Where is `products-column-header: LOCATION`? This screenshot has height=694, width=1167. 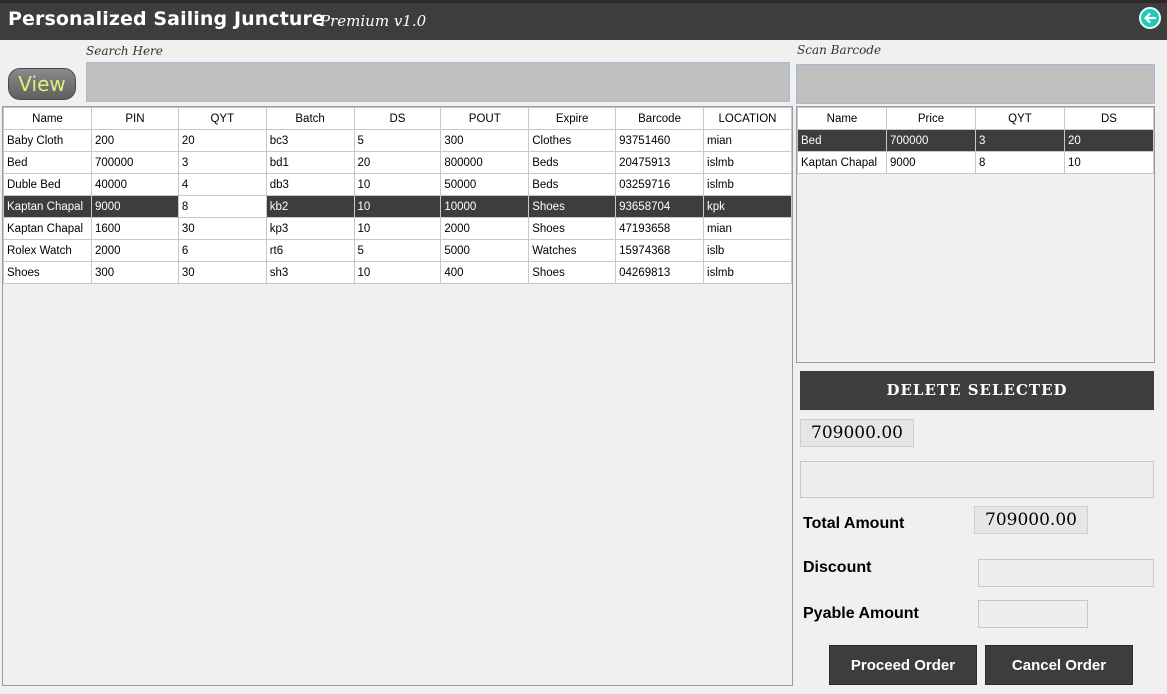
products-column-header: LOCATION is located at coordinates (747, 118).